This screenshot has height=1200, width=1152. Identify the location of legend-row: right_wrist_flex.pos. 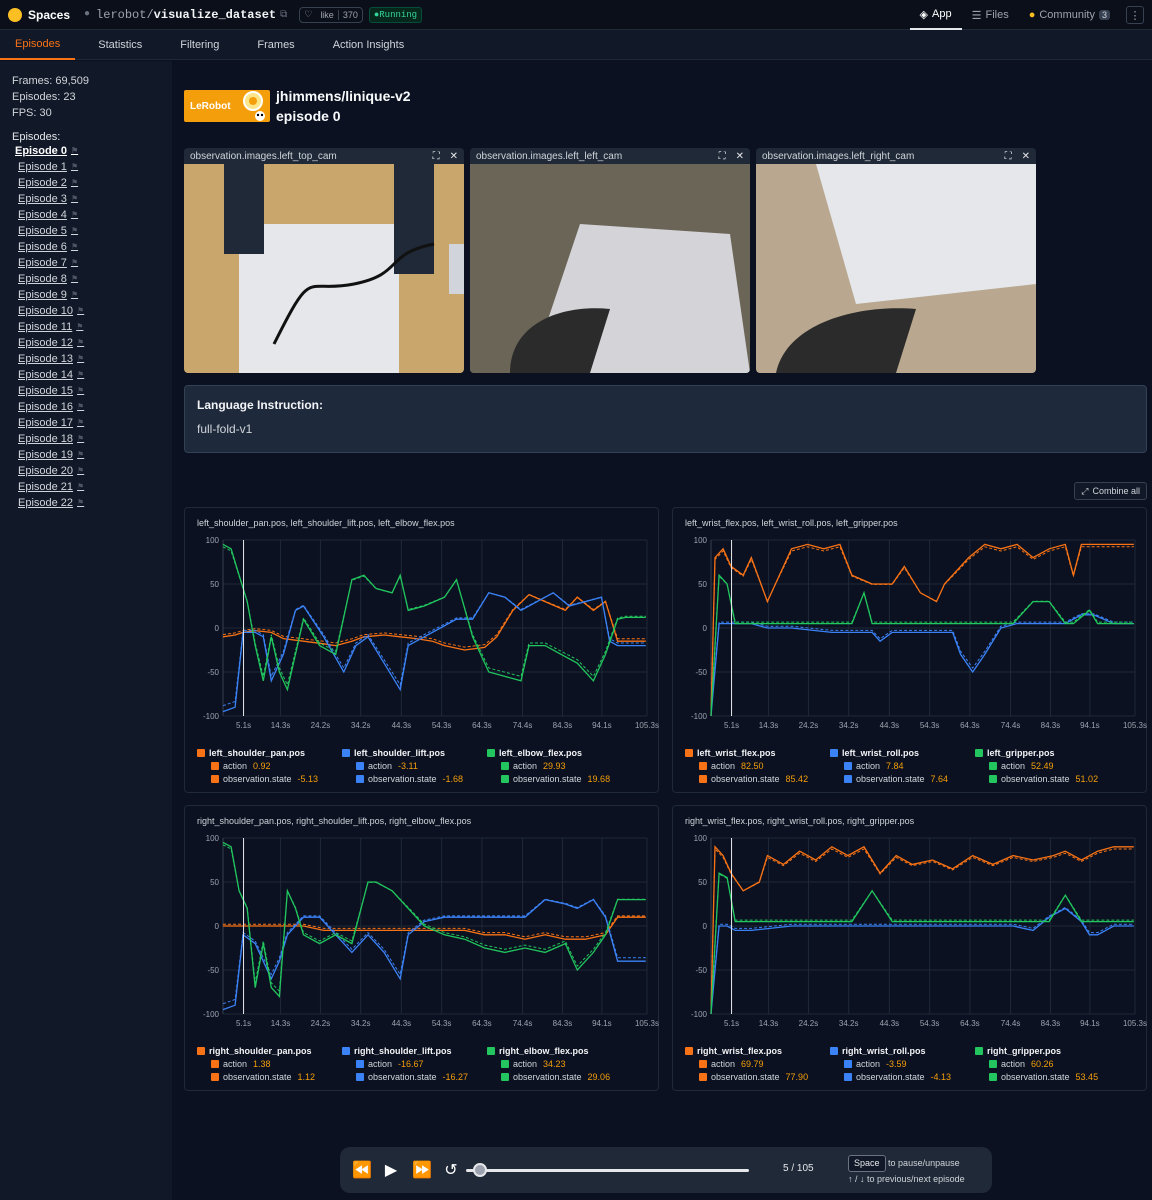
(757, 1050).